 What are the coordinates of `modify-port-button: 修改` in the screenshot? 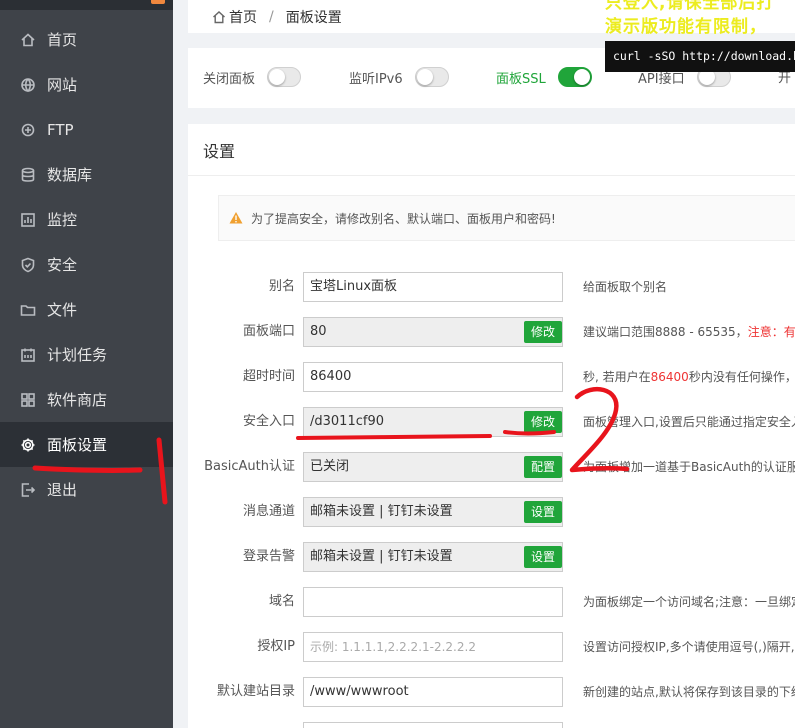 It's located at (543, 332).